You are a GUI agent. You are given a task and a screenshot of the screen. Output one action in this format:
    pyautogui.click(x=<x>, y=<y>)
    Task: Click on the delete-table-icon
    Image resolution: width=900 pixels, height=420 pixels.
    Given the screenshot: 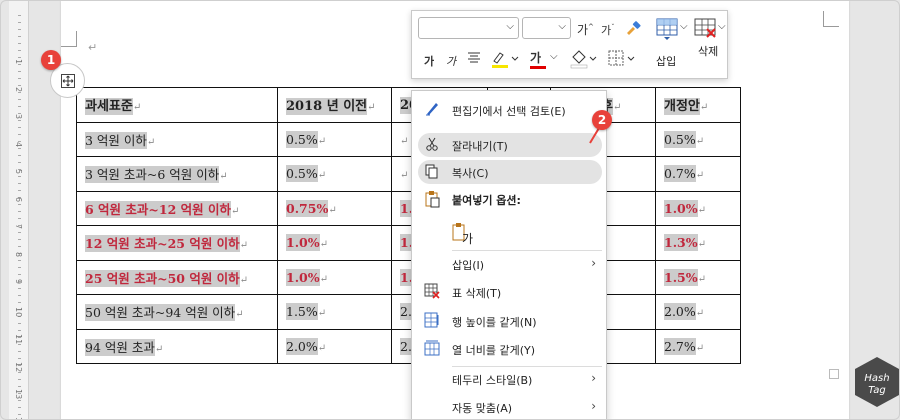 What is the action you would take?
    pyautogui.click(x=433, y=292)
    